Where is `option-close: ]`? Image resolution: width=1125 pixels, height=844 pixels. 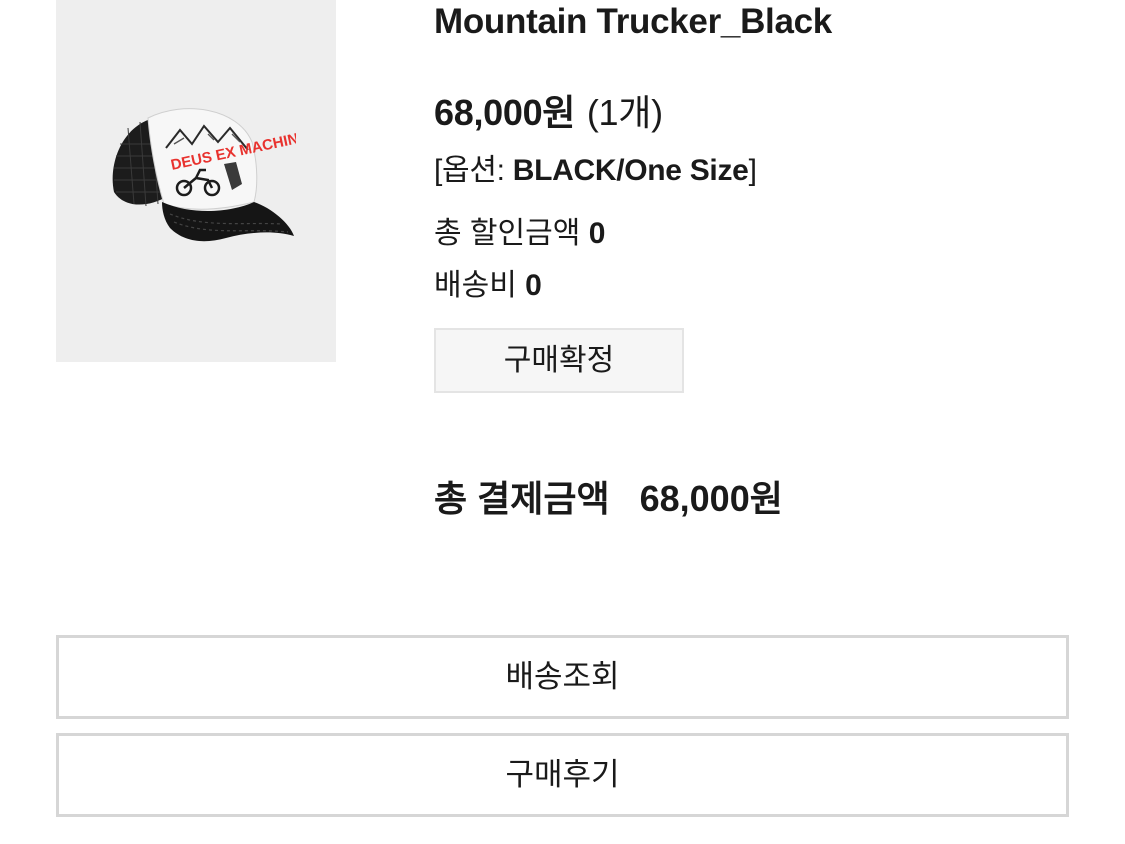
option-close: ] is located at coordinates (752, 170).